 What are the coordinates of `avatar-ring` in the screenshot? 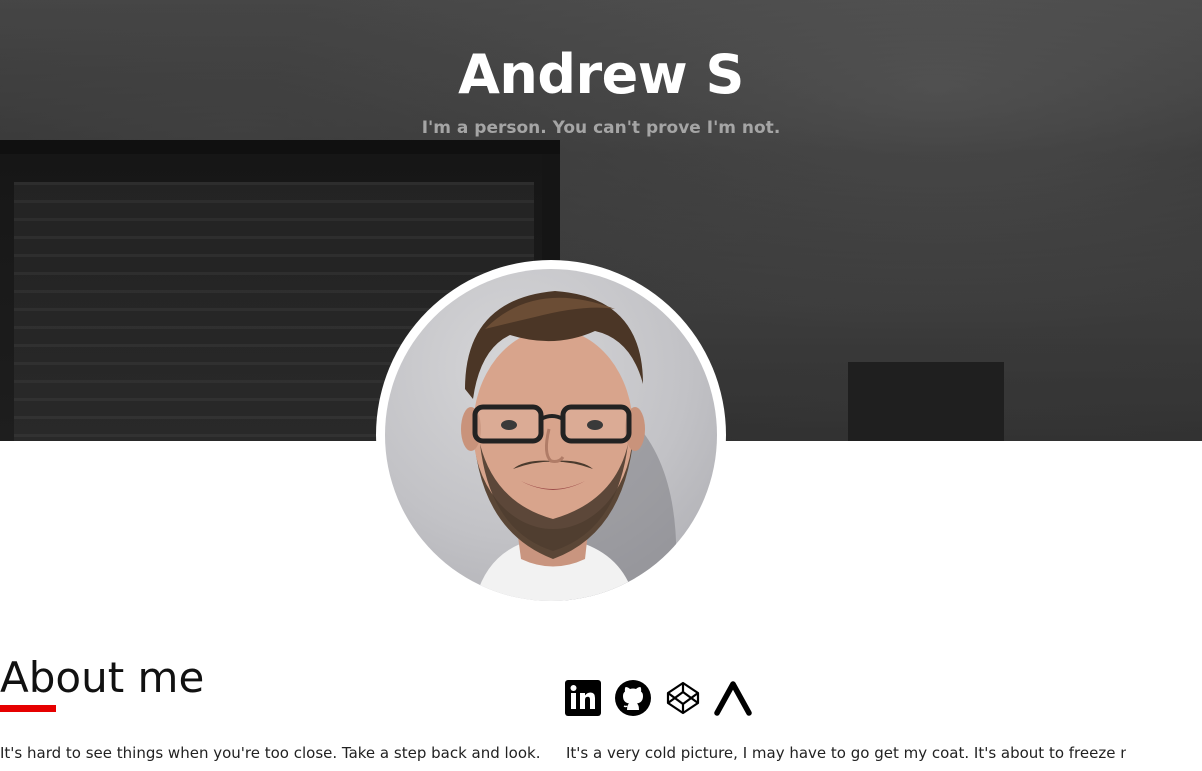 It's located at (551, 435).